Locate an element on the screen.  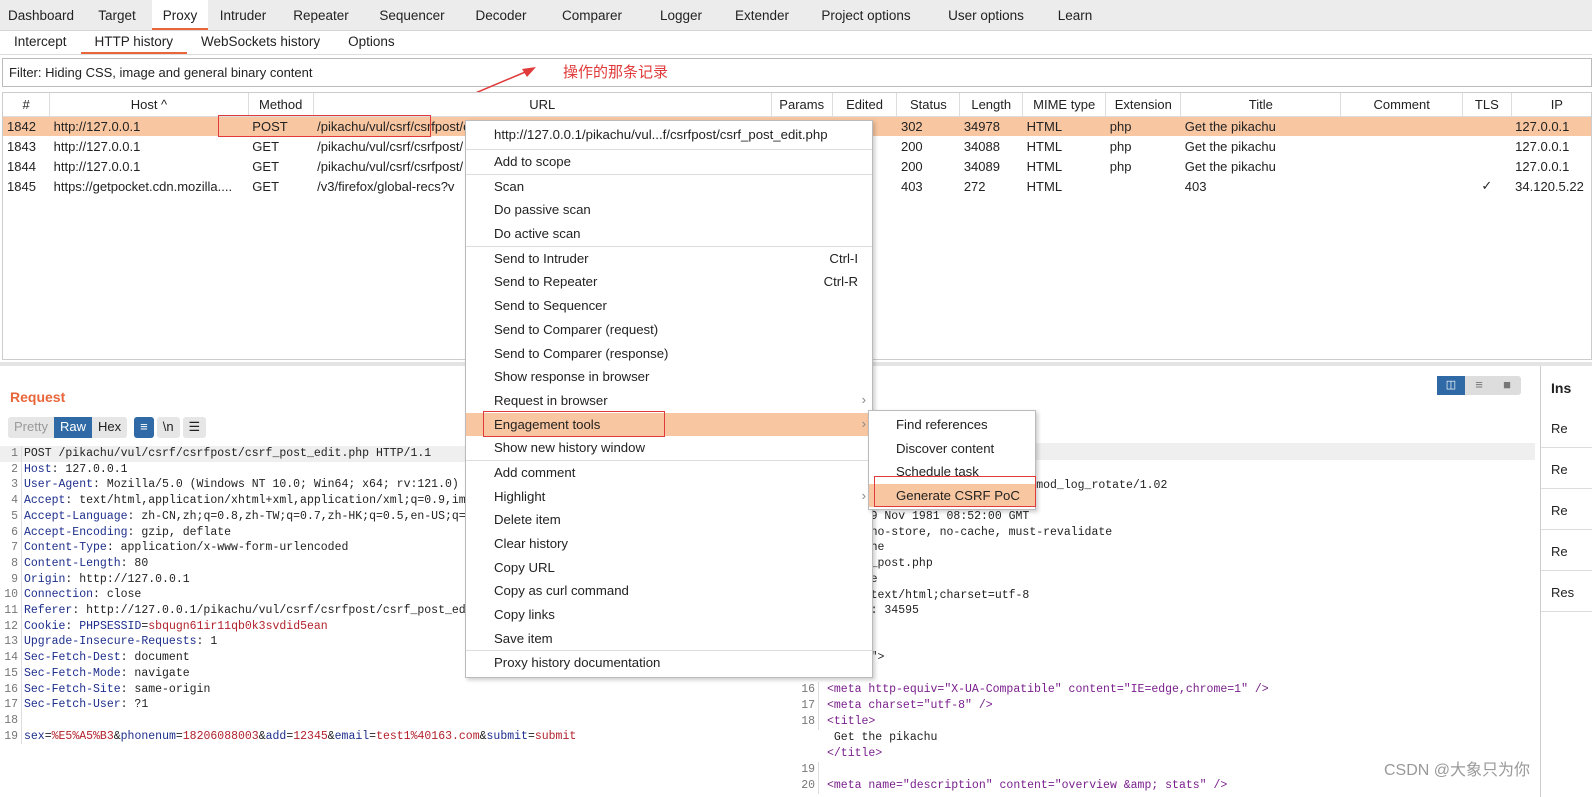
column-header: Length is located at coordinates (991, 105).